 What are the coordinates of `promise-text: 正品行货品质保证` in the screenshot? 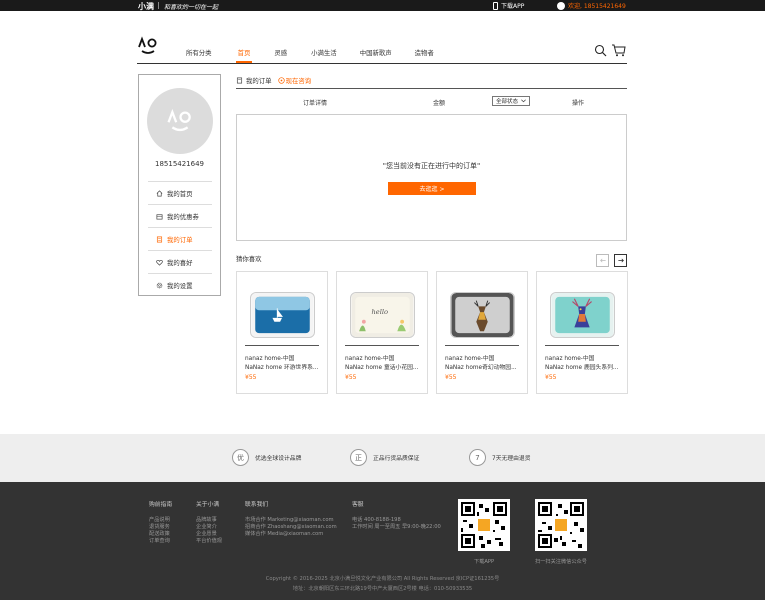 It's located at (396, 459).